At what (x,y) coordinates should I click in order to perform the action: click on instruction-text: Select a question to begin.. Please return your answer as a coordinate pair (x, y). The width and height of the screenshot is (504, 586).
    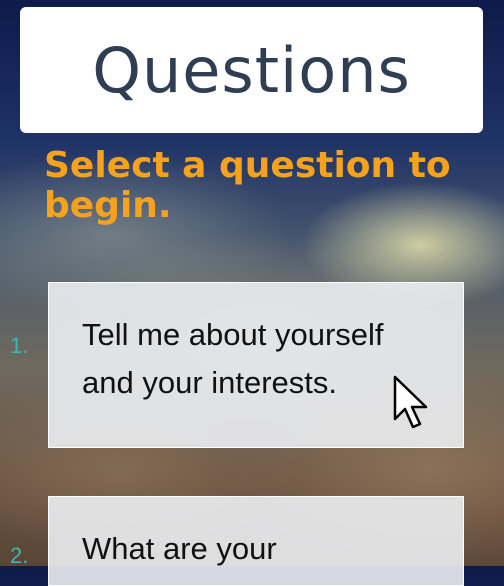
    Looking at the image, I should click on (247, 185).